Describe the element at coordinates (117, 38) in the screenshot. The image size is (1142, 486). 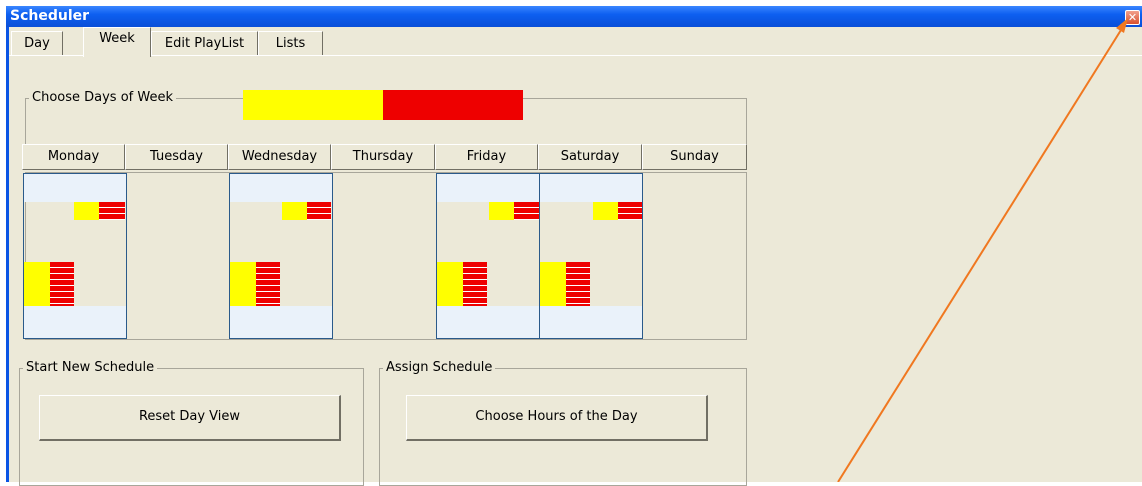
I see `tab-week-label: Week` at that location.